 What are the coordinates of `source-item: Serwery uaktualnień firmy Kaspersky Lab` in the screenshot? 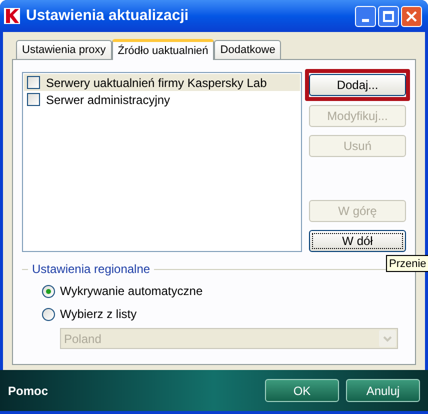 It's located at (162, 82).